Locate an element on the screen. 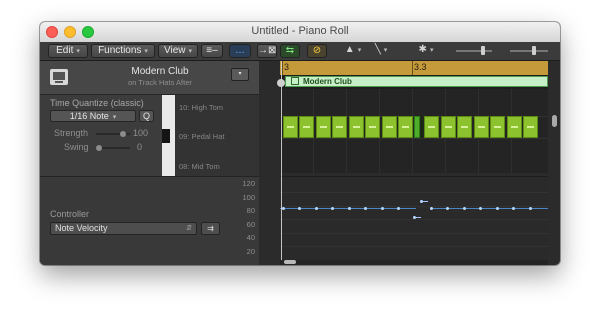 Image resolution: width=600 pixels, height=321 pixels. grid-row-line is located at coordinates (414, 138).